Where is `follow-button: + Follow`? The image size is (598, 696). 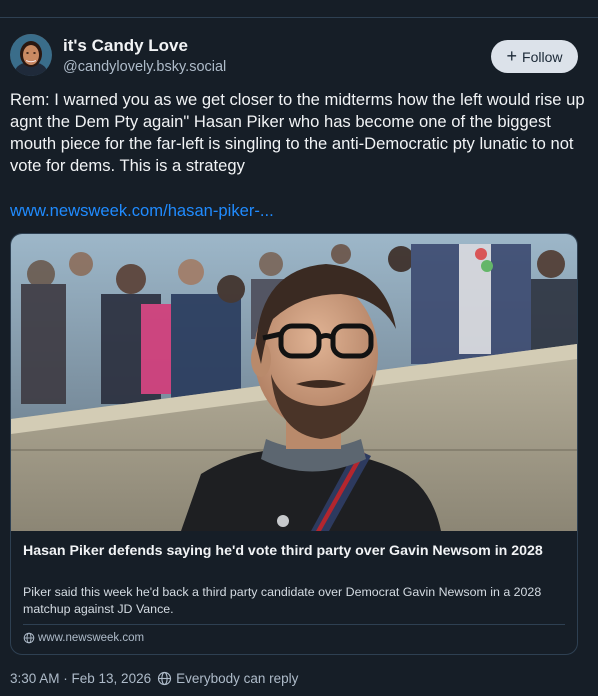
follow-button: + Follow is located at coordinates (534, 56).